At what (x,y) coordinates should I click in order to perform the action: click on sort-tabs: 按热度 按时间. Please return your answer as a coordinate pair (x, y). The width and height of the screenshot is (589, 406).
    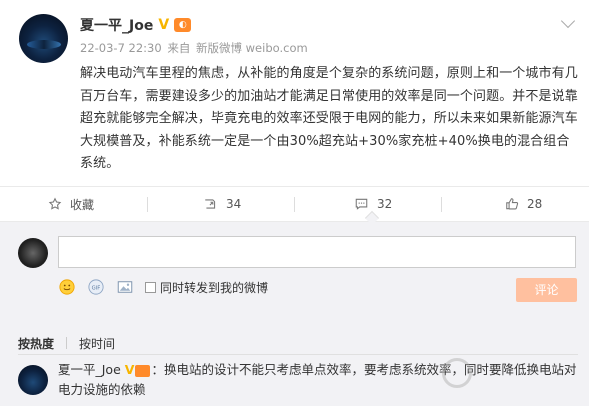
    Looking at the image, I should click on (66, 343).